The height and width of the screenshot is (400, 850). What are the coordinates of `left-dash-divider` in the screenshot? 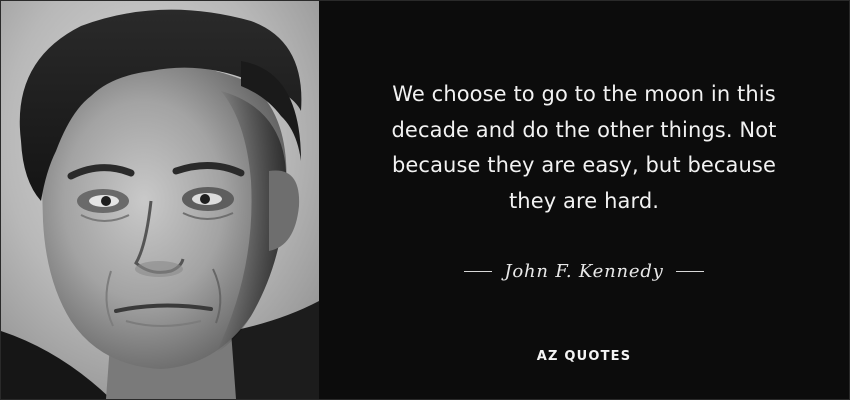 It's located at (478, 271).